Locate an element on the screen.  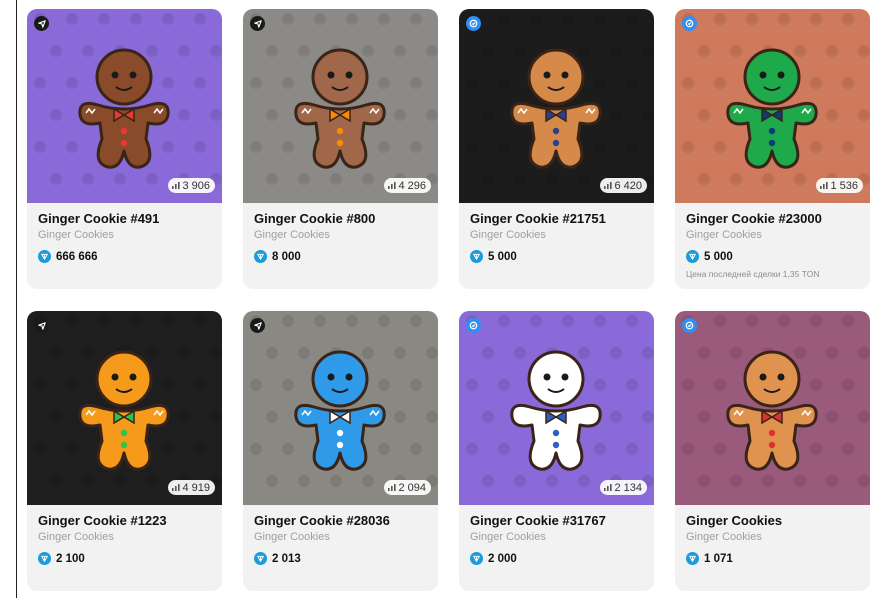
views-count: 1 536 is located at coordinates (844, 185).